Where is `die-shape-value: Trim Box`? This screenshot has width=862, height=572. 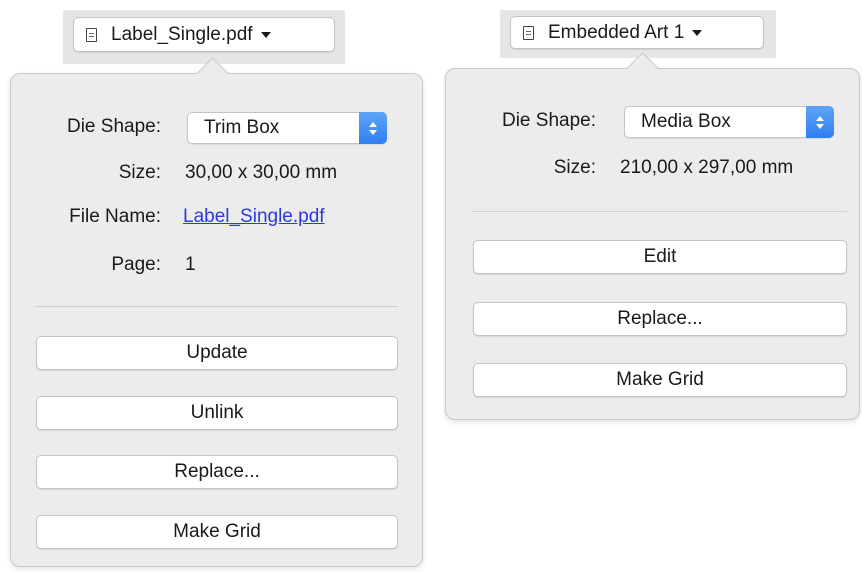 die-shape-value: Trim Box is located at coordinates (242, 127).